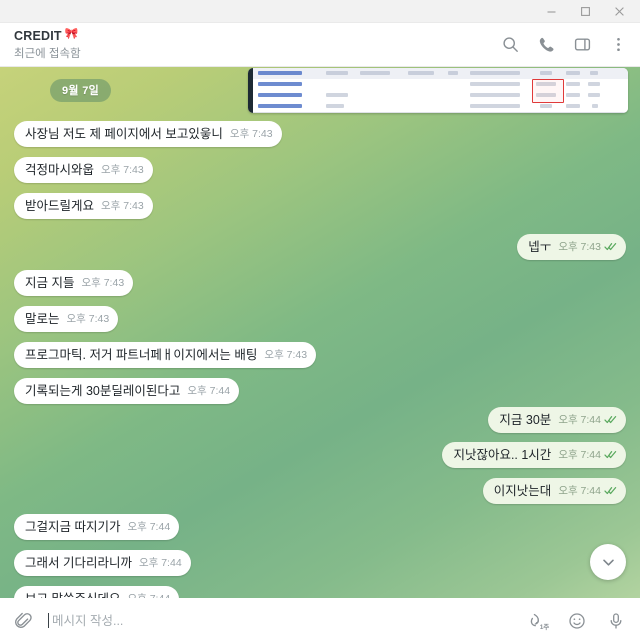  Describe the element at coordinates (257, 36) in the screenshot. I see `peer-name-row: CREDIT 🎀` at that location.